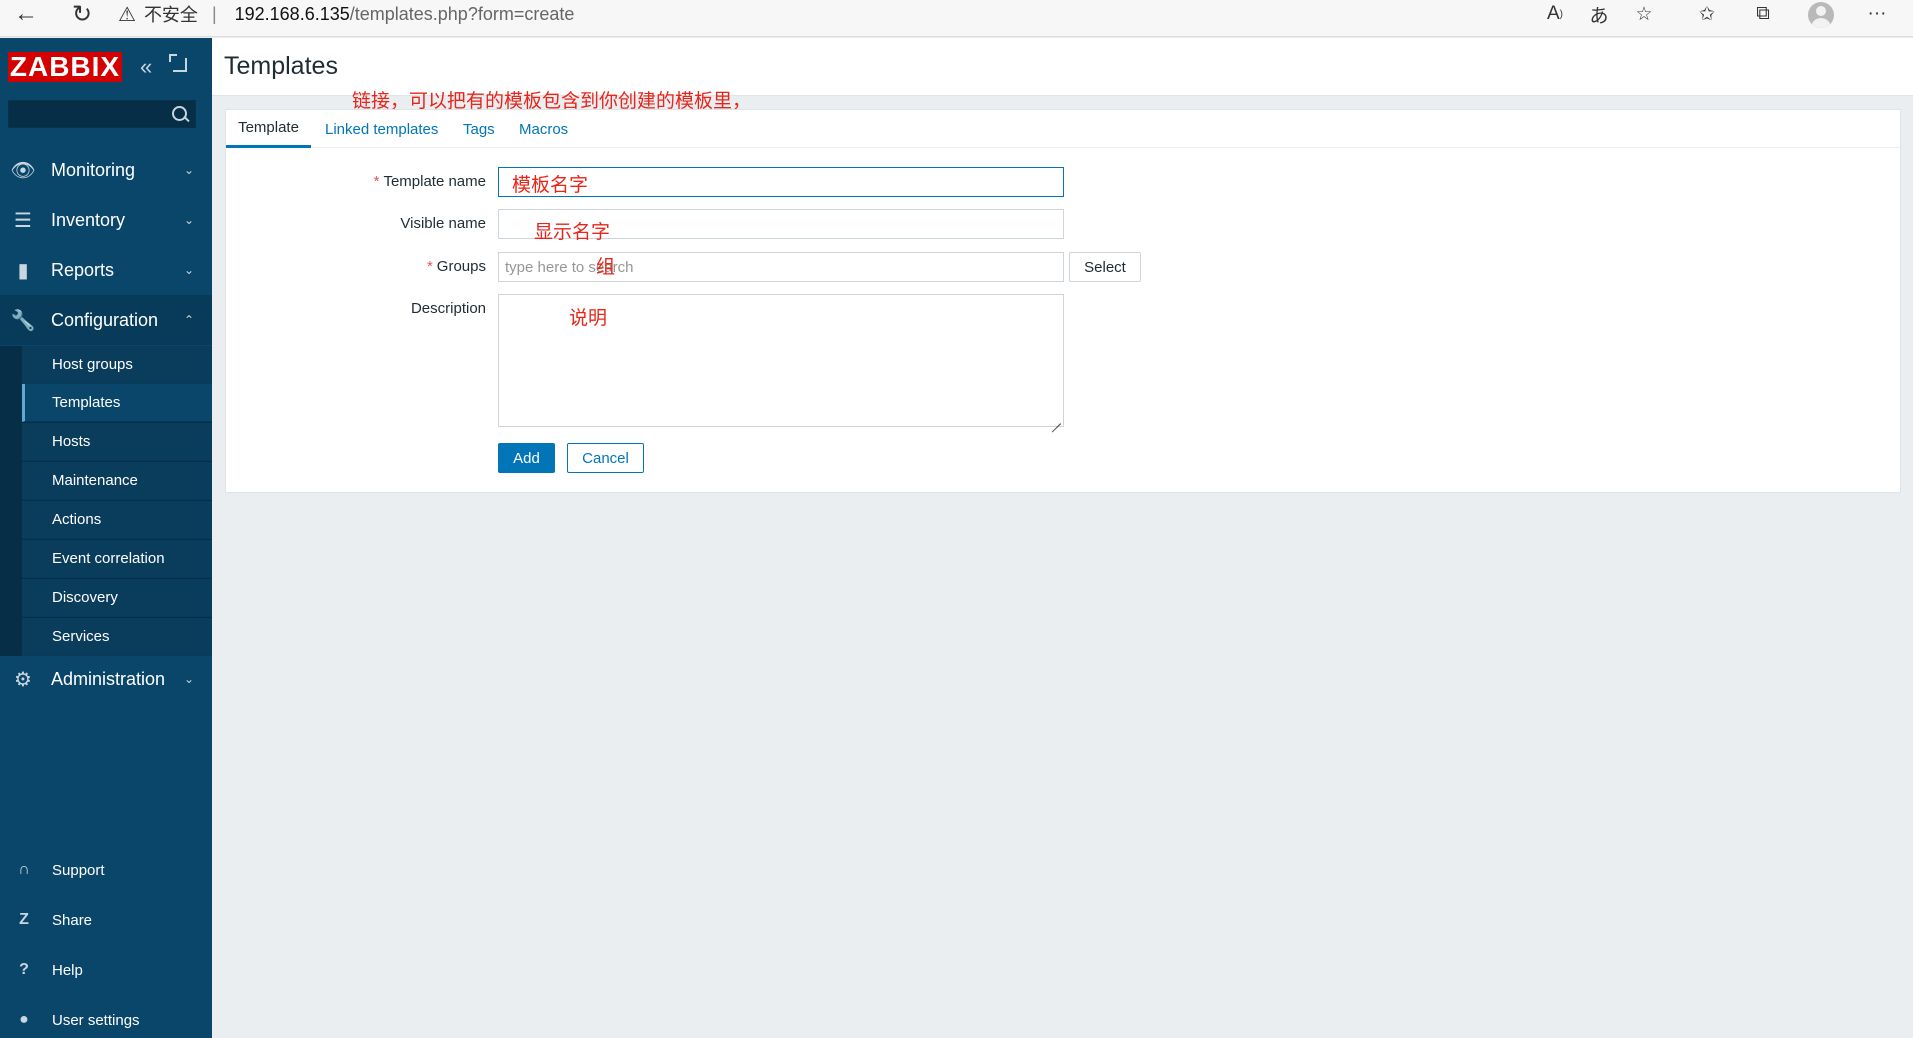 This screenshot has height=1038, width=1913. I want to click on headset-icon: ∩, so click(24, 869).